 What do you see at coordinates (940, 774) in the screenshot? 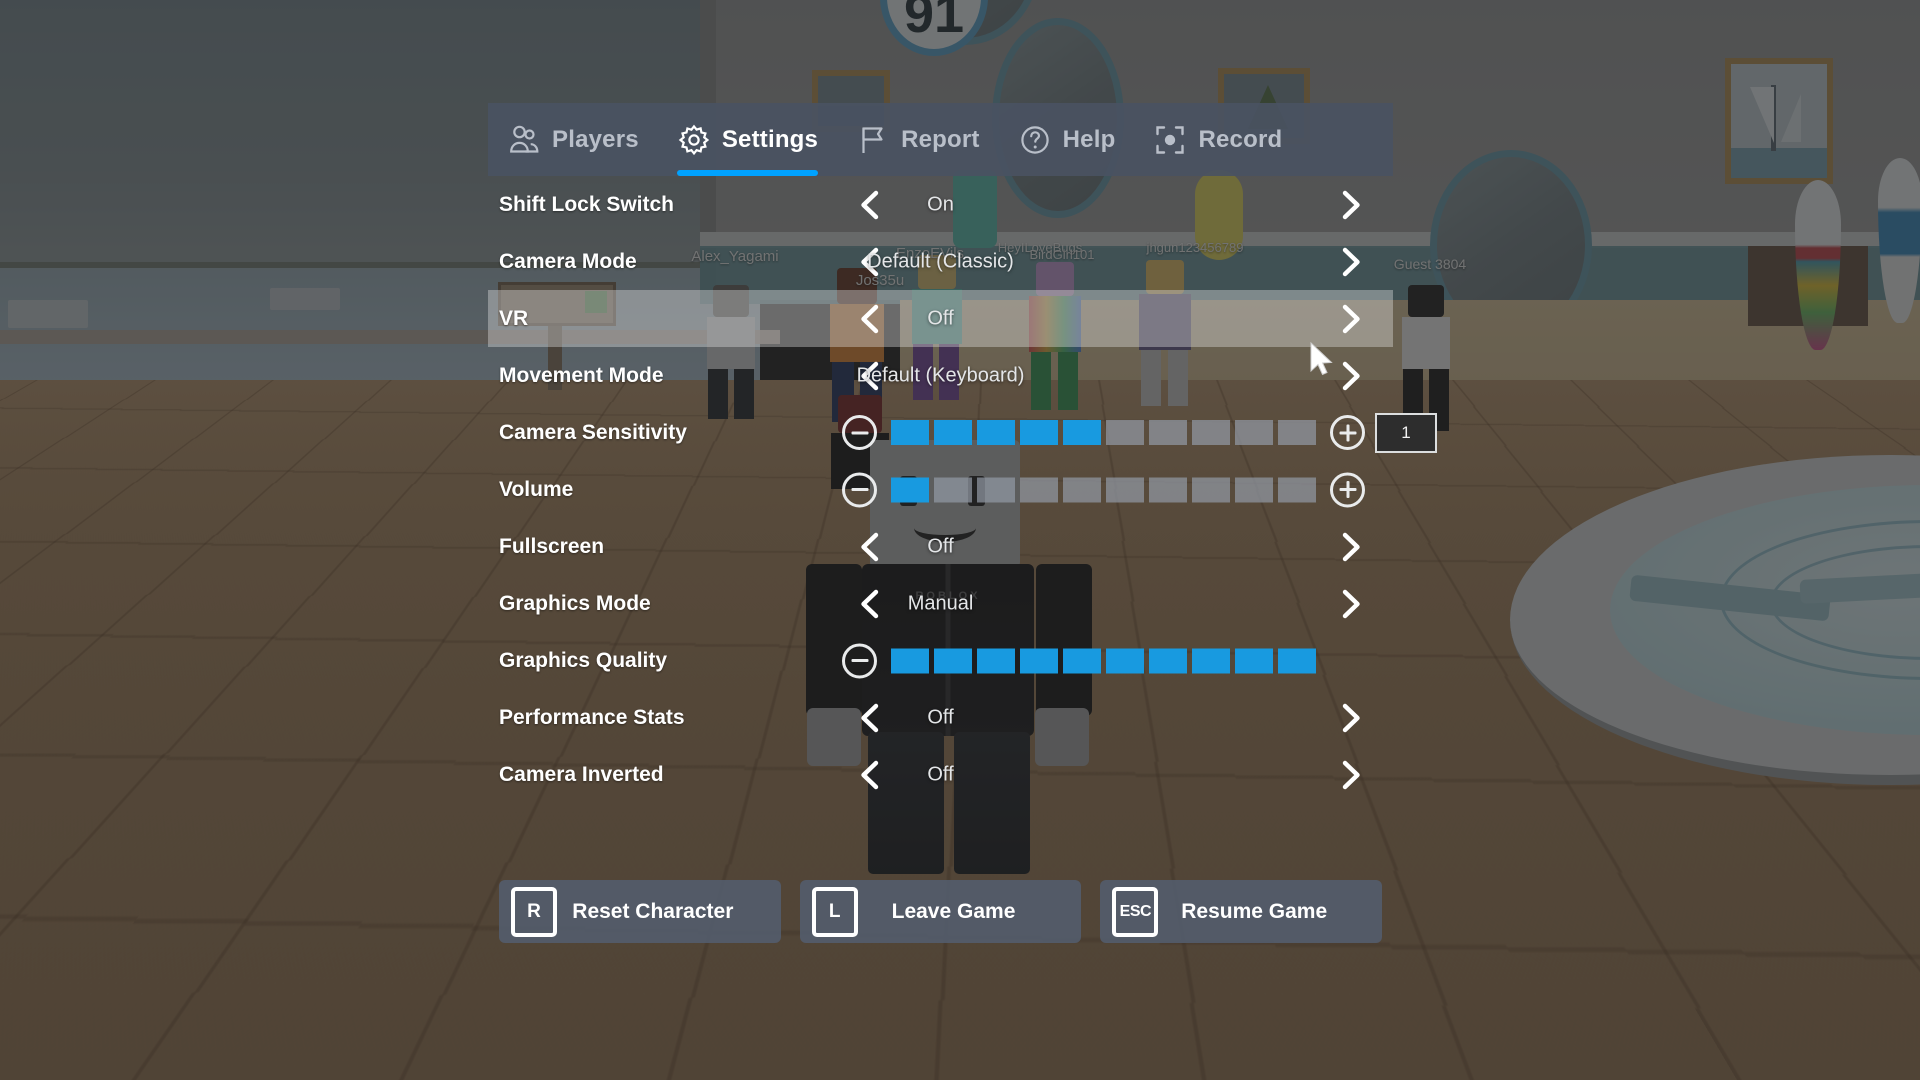
I see `setting-row-camera-inverted: Camera Inverted Off` at bounding box center [940, 774].